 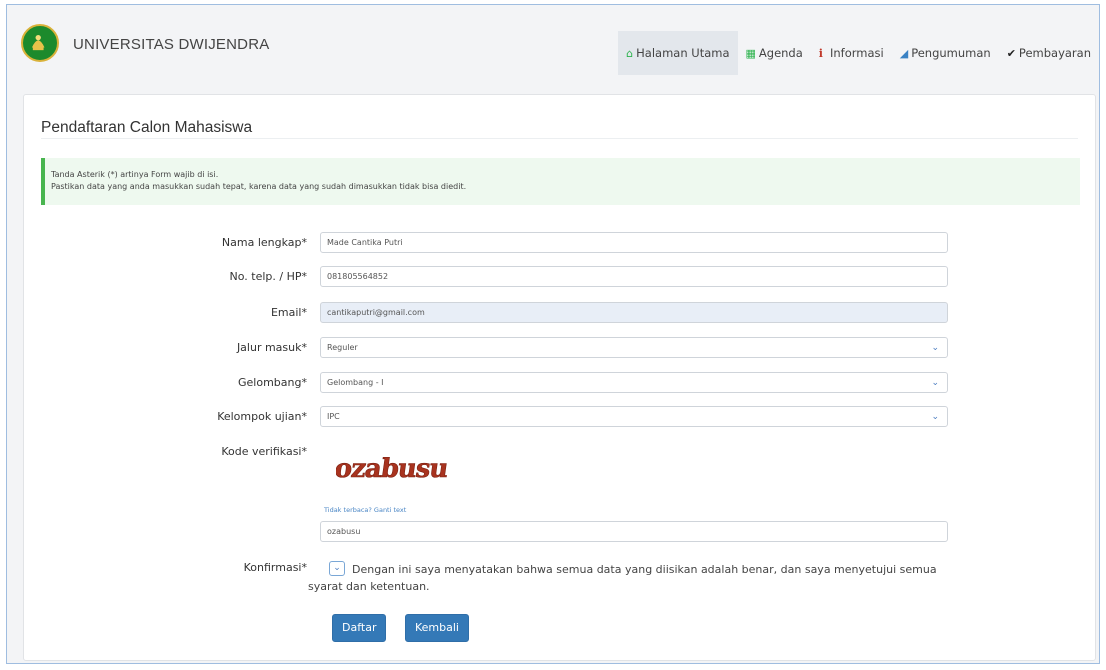 What do you see at coordinates (365, 510) in the screenshot?
I see `refresh-captcha-link: Tidak terbaca? Ganti text` at bounding box center [365, 510].